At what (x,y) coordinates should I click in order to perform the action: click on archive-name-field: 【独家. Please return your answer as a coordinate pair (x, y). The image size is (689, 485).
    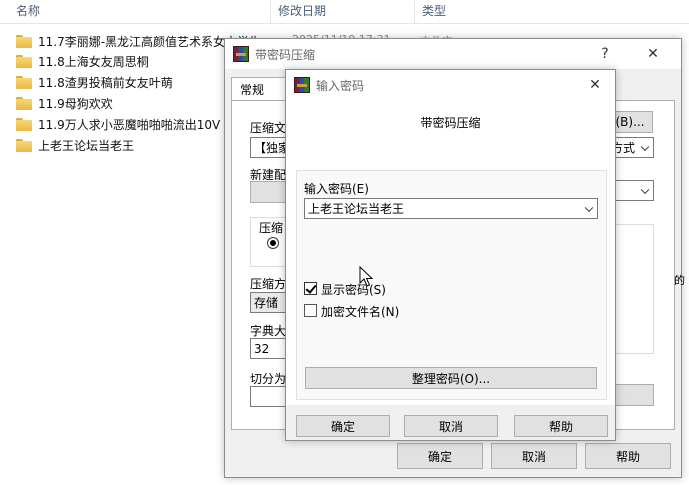
    Looking at the image, I should click on (270, 147).